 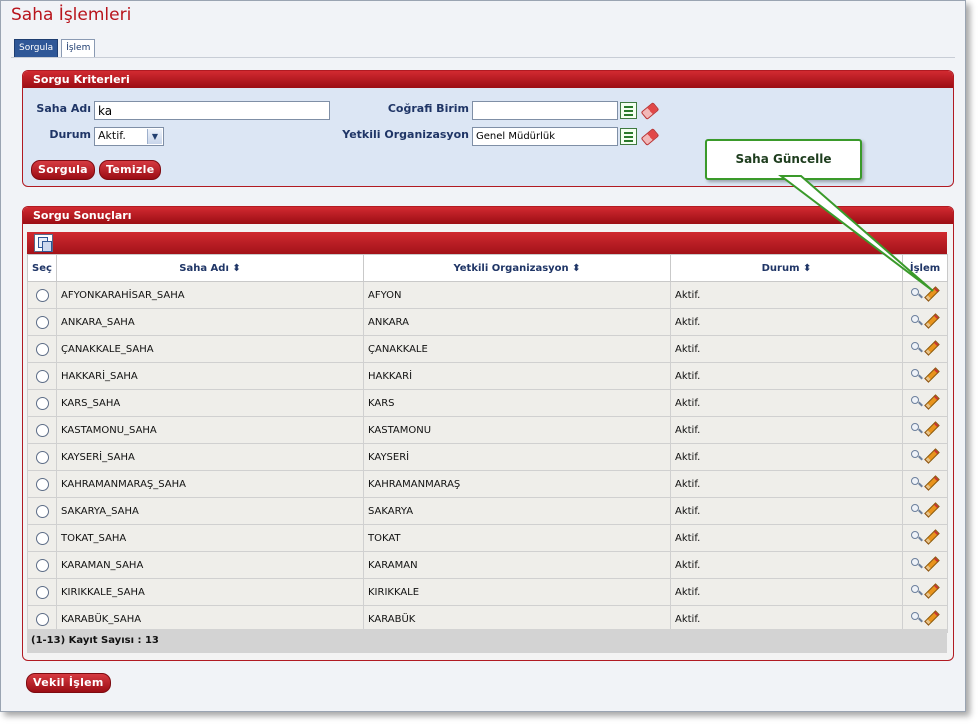 I want to click on cell-saha-adi: AFYONKARAHİSAR_SAHA, so click(x=210, y=295).